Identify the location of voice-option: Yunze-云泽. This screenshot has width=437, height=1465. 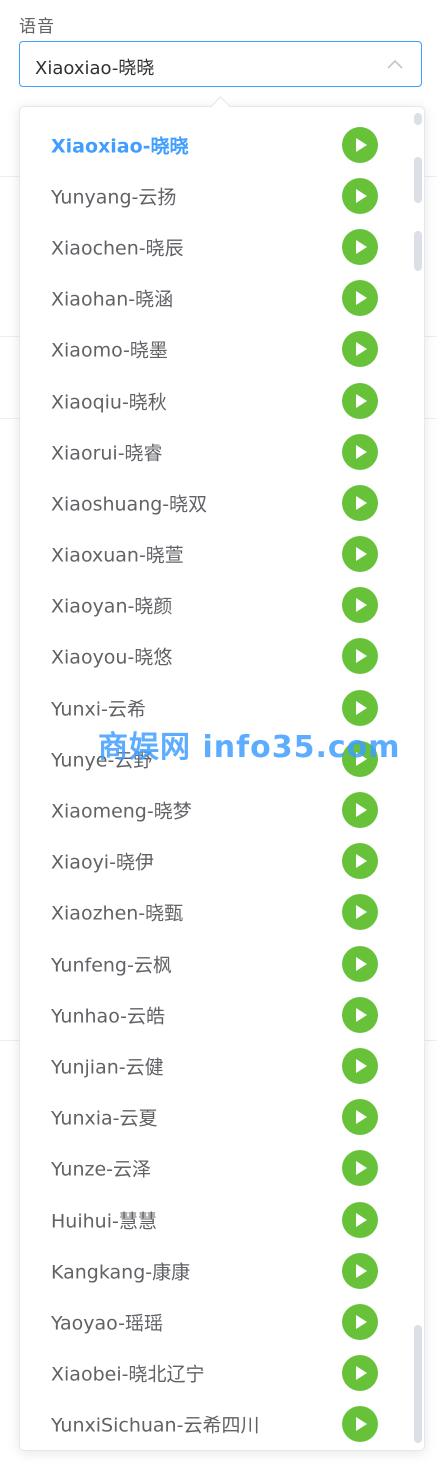
(222, 1168).